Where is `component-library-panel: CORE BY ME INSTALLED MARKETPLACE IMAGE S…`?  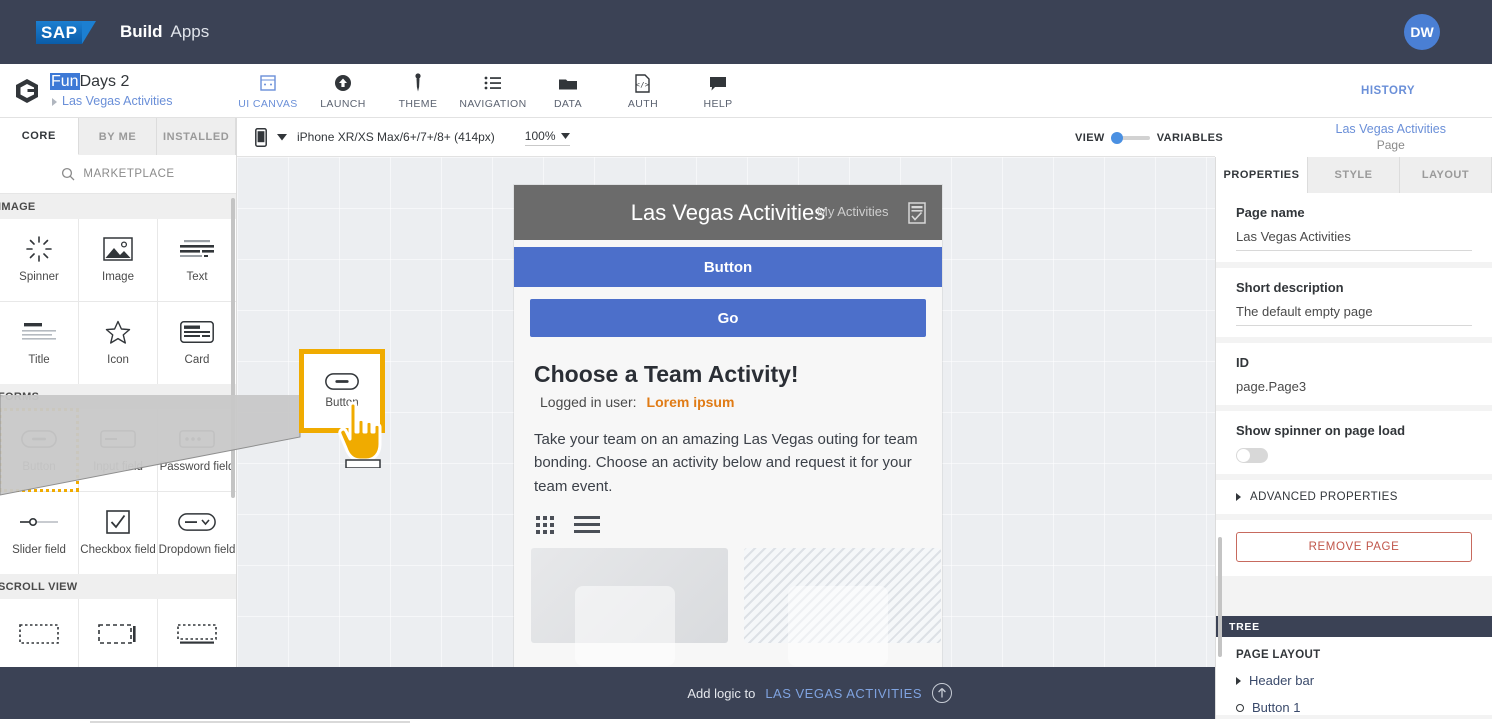 component-library-panel: CORE BY ME INSTALLED MARKETPLACE IMAGE S… is located at coordinates (118, 392).